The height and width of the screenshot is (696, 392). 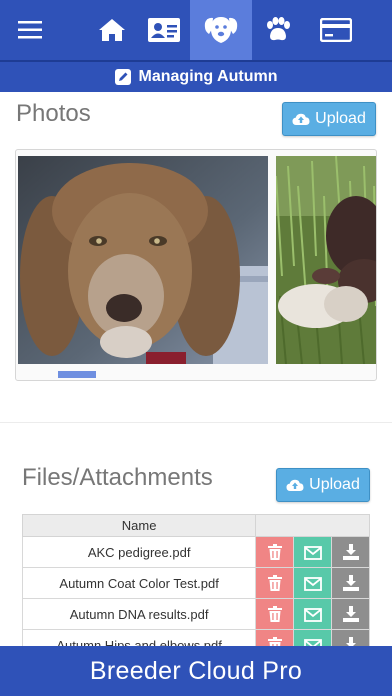 I want to click on home-icon, so click(x=112, y=30).